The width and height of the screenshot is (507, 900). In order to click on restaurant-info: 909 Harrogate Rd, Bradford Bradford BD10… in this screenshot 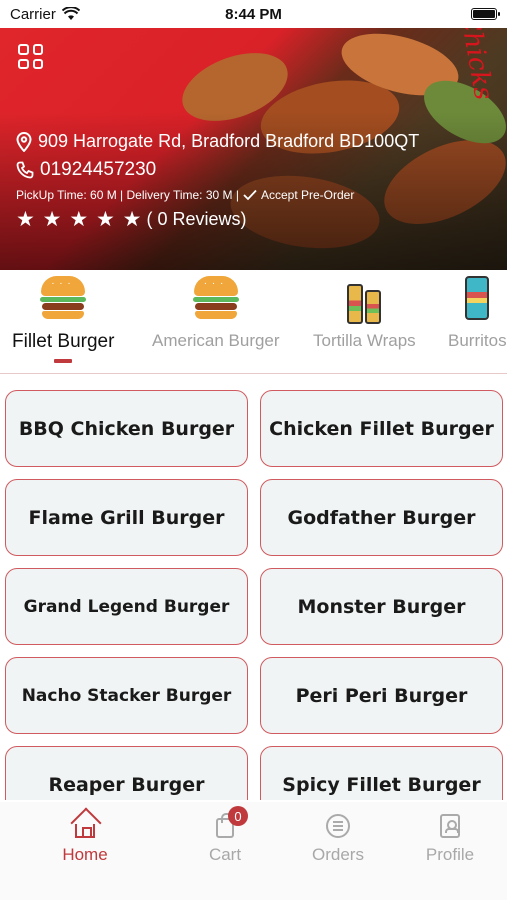, I will do `click(217, 181)`.